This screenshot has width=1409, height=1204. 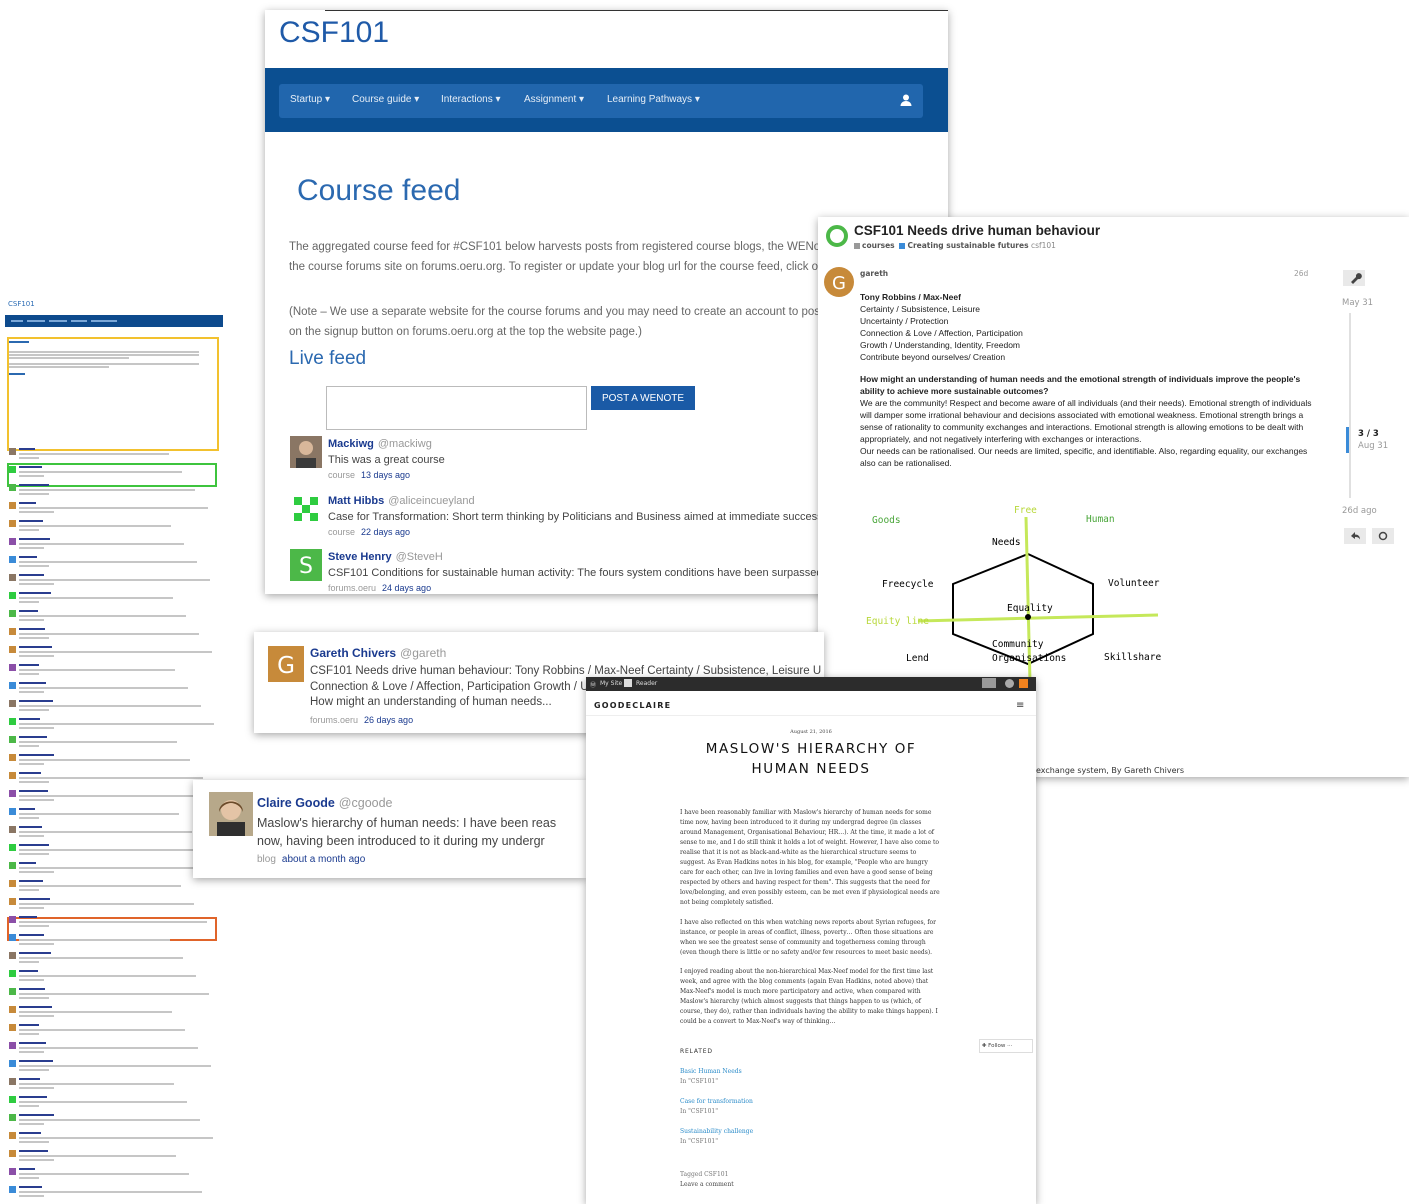 What do you see at coordinates (977, 230) in the screenshot?
I see `topic-title: CSF101 Needs drive human behaviour` at bounding box center [977, 230].